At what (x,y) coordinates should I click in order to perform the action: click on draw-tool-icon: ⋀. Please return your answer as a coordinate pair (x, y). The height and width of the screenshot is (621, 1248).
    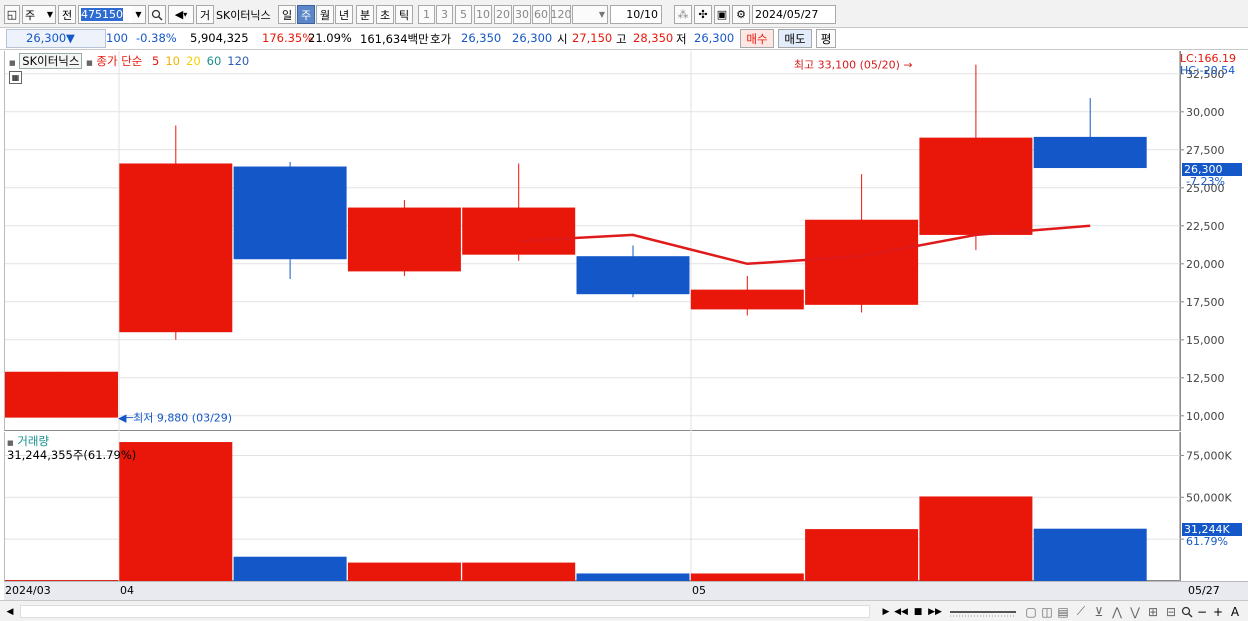
    Looking at the image, I should click on (1117, 611).